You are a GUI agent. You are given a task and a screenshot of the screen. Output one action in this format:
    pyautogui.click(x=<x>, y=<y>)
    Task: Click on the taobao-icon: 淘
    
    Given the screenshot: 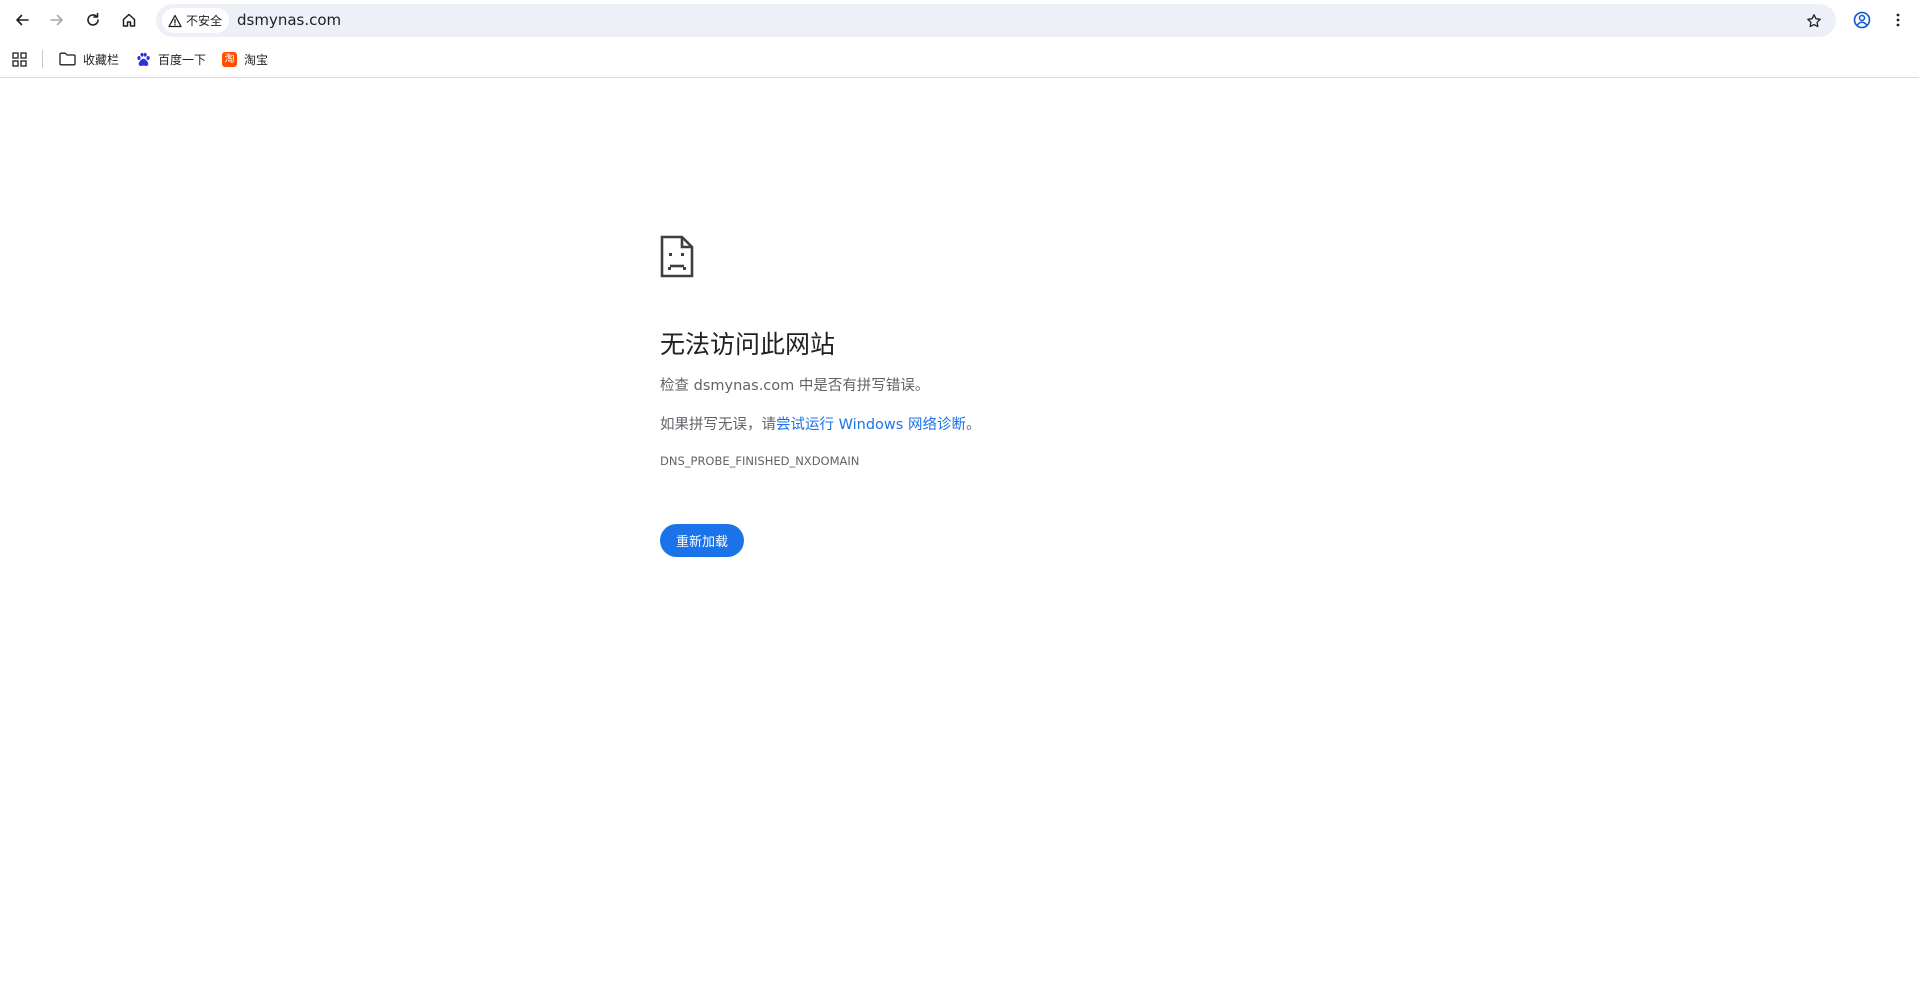 What is the action you would take?
    pyautogui.click(x=229, y=59)
    